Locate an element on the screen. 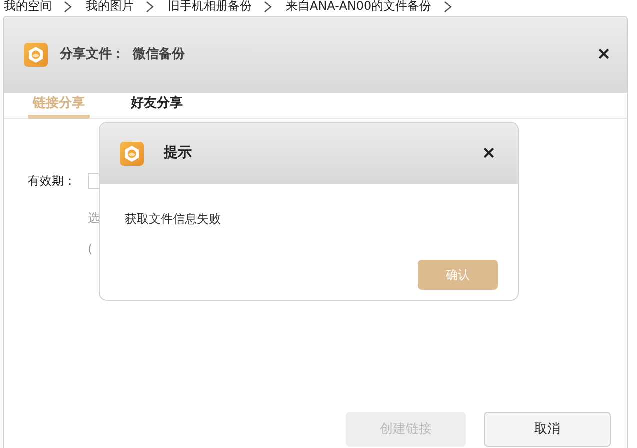  dialog-button: 取消 is located at coordinates (547, 429).